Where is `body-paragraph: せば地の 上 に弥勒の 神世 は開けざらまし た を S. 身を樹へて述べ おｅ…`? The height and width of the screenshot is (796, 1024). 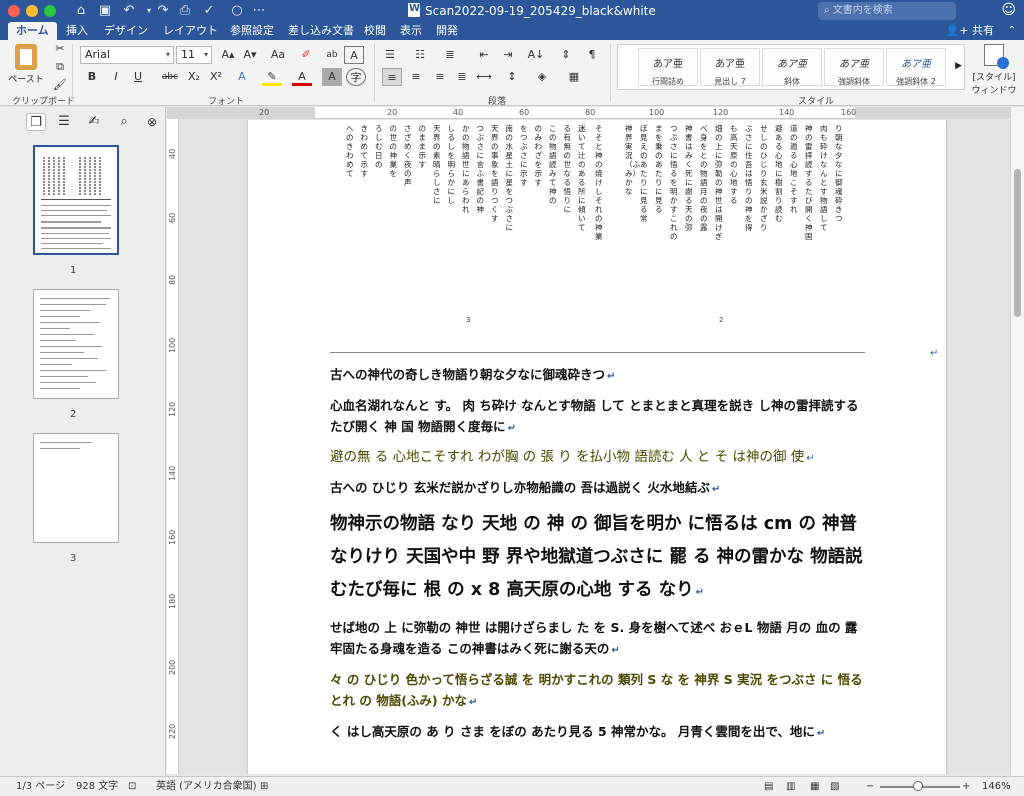
body-paragraph: せば地の 上 に弥勒の 神世 は開けざらまし た を S. 身を樹へて述べ おｅ… is located at coordinates (597, 639).